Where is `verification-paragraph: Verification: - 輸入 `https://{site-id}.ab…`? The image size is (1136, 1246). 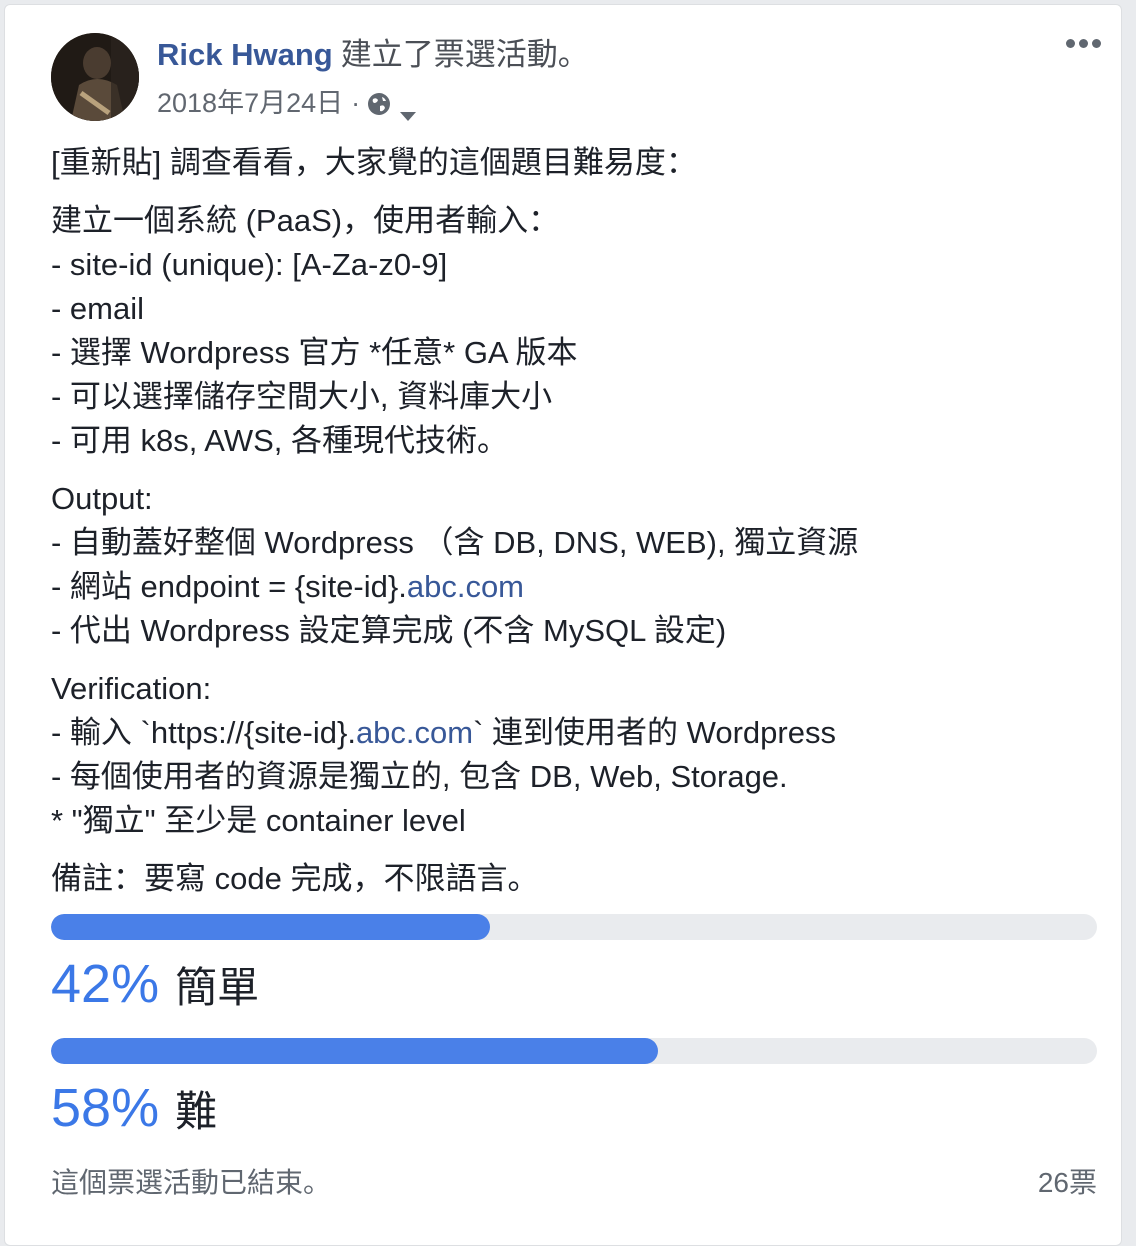 verification-paragraph: Verification: - 輸入 `https://{site-id}.ab… is located at coordinates (576, 755).